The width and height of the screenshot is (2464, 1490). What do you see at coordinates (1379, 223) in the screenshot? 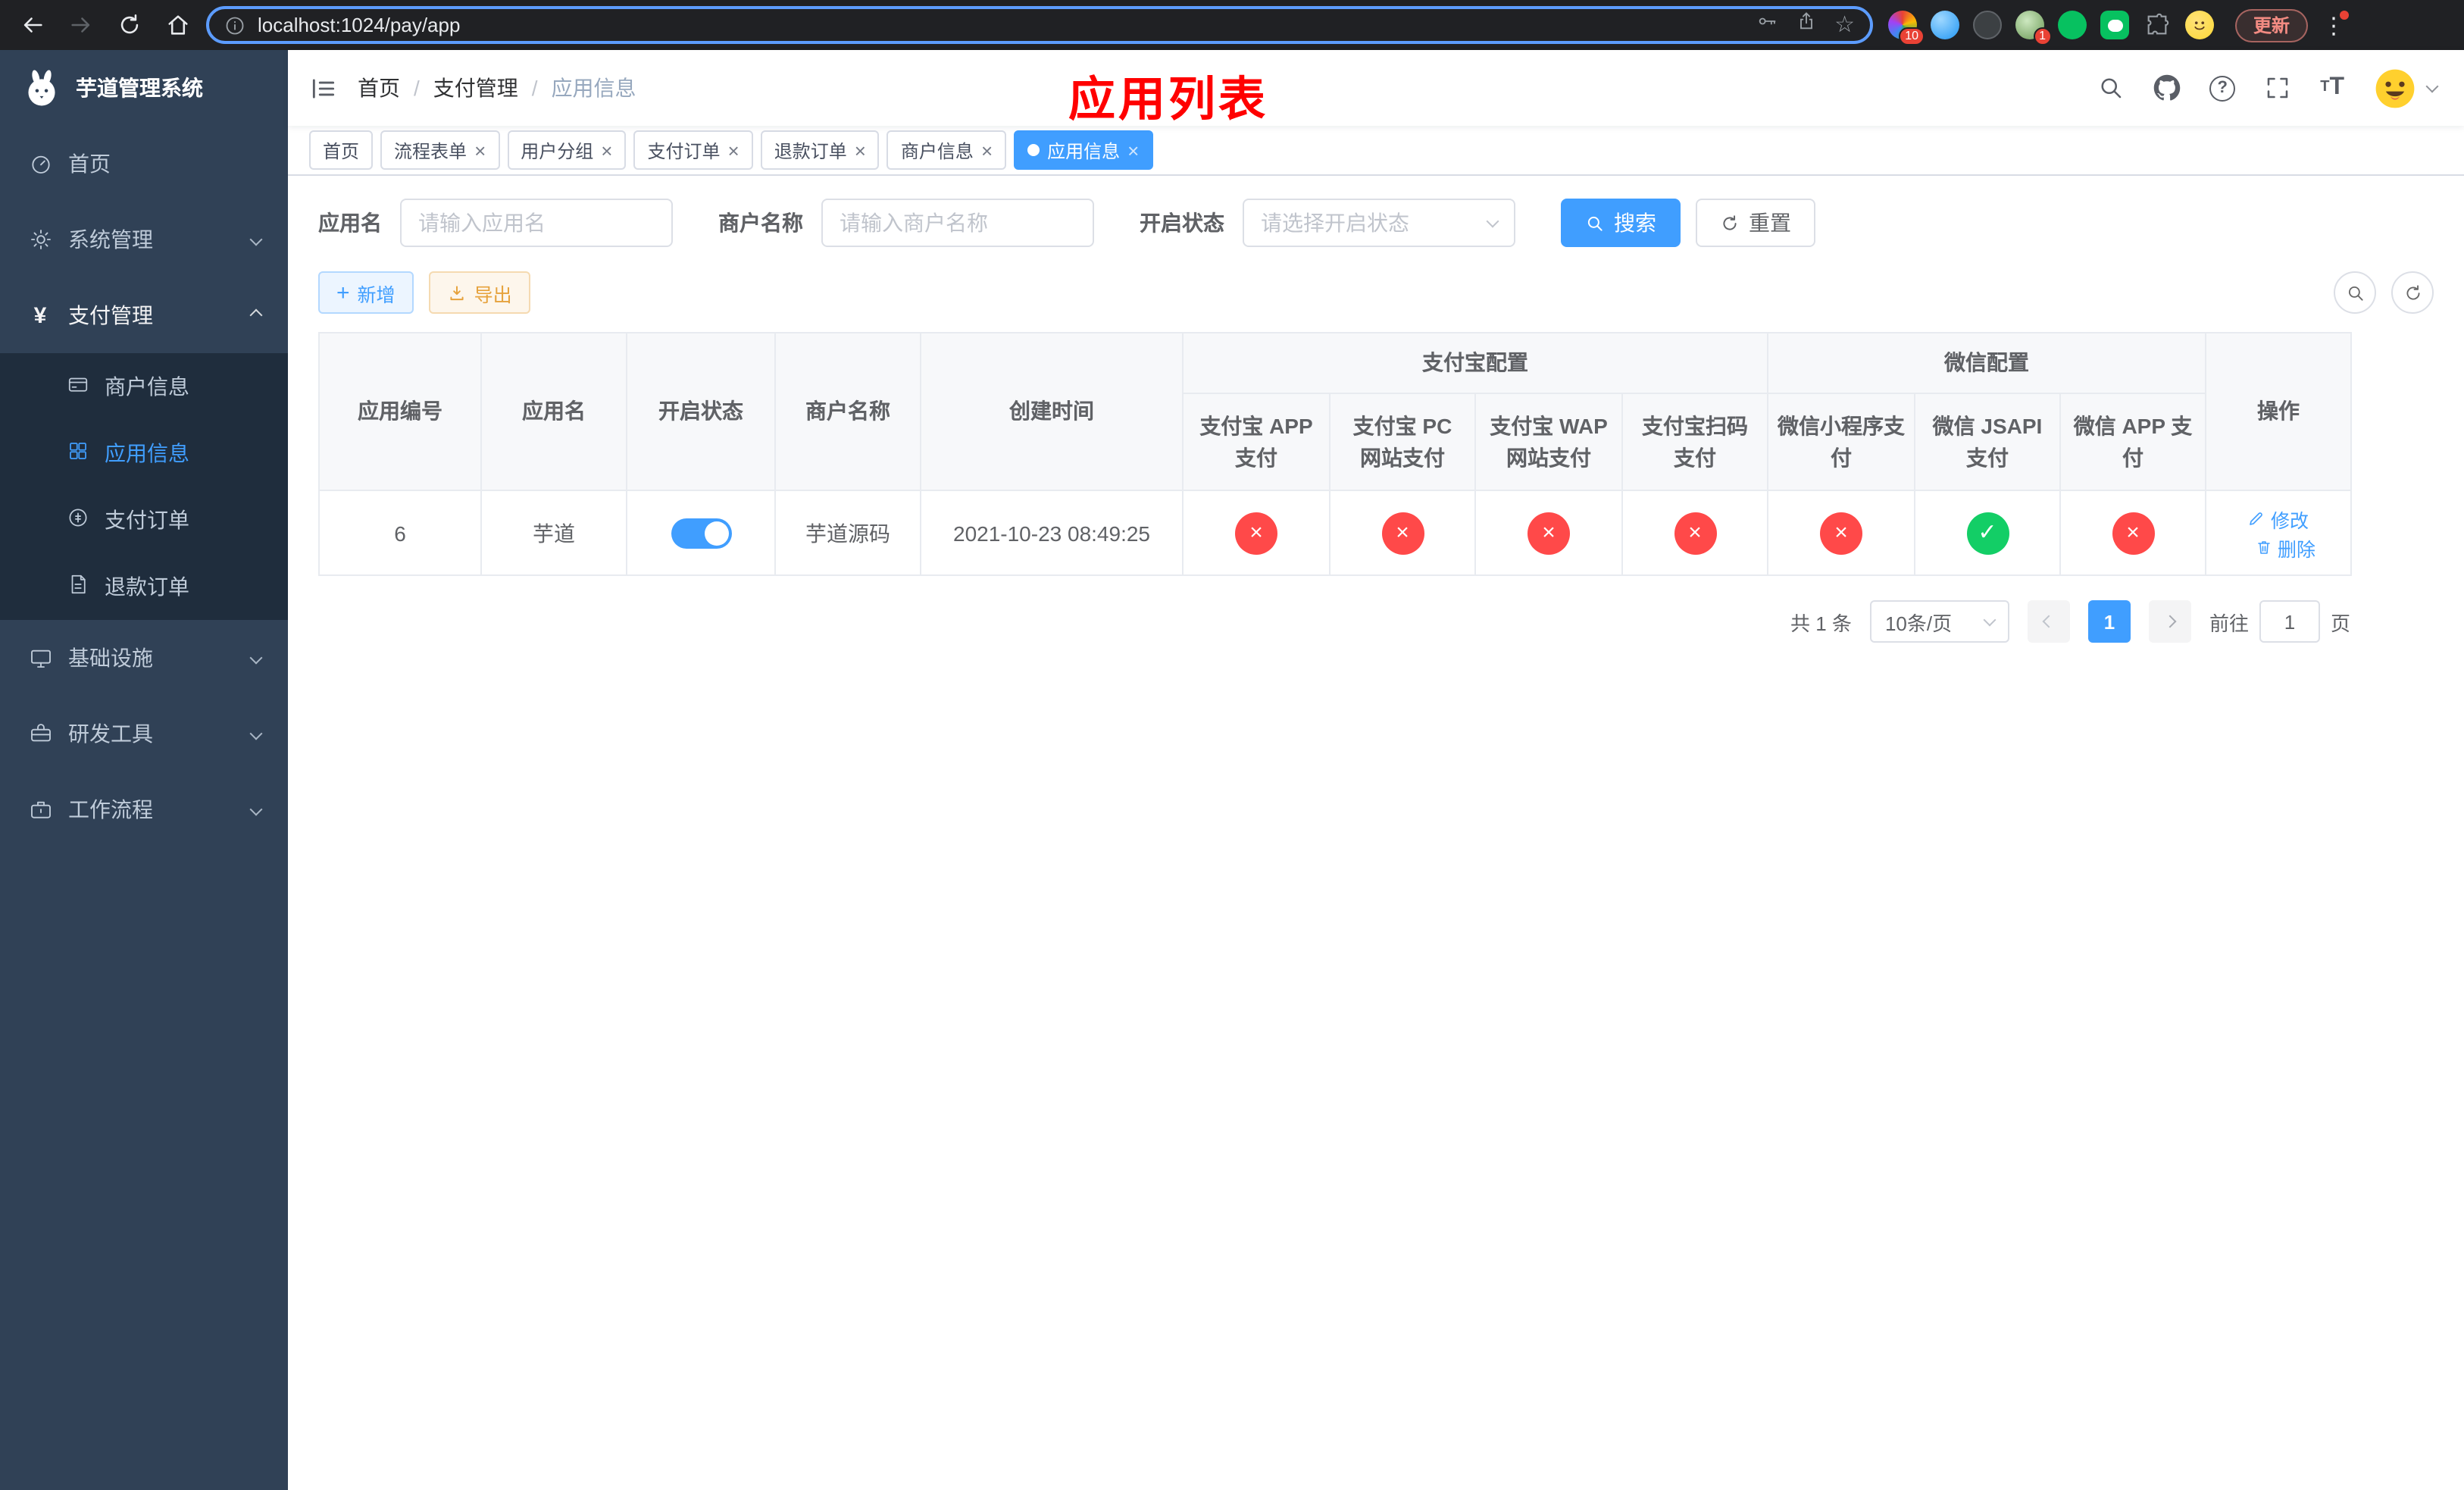
I see `status-select: 请选择开启状态` at bounding box center [1379, 223].